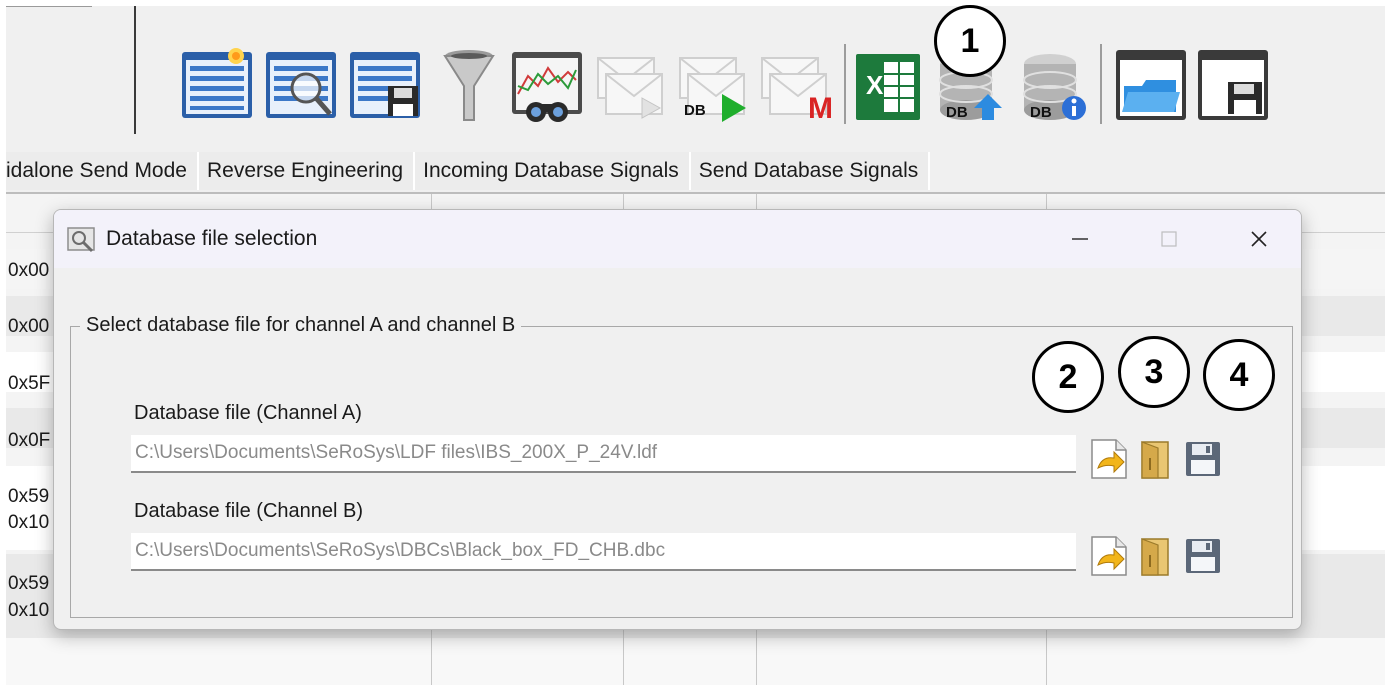 The width and height of the screenshot is (1385, 685). What do you see at coordinates (677, 239) in the screenshot?
I see `dialog-titlebar: Database file selection` at bounding box center [677, 239].